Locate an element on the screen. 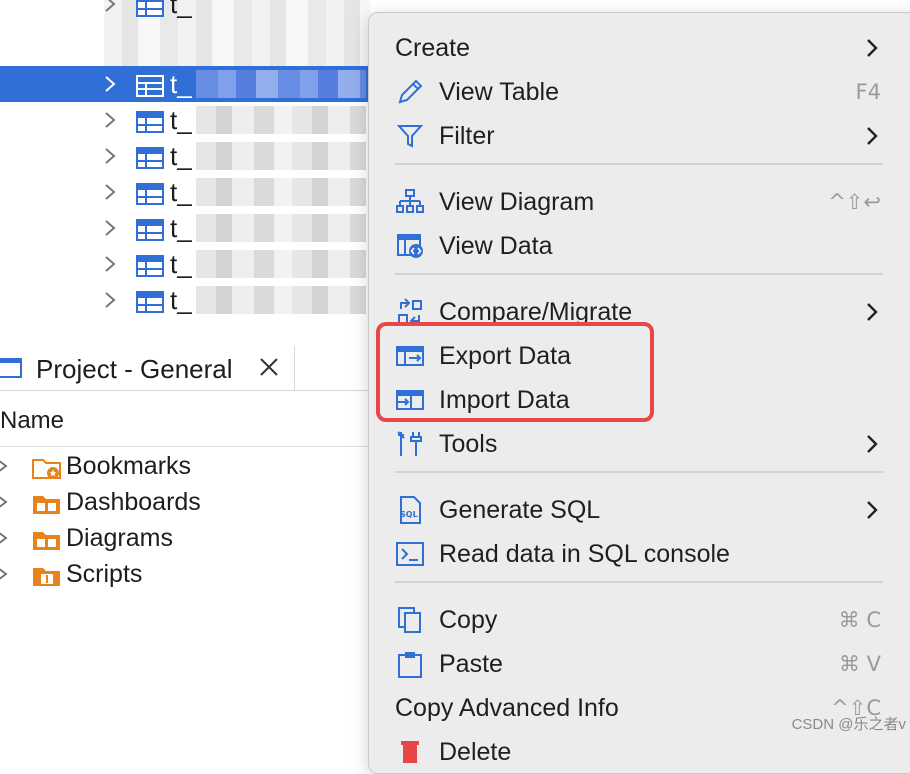 The image size is (910, 774). menu-item-label: Tools is located at coordinates (468, 444).